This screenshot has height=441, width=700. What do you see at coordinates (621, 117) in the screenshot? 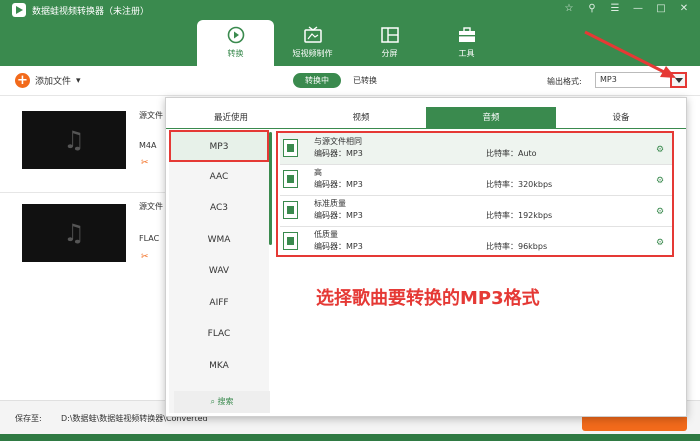
I see `tab-device: 设备` at bounding box center [621, 117].